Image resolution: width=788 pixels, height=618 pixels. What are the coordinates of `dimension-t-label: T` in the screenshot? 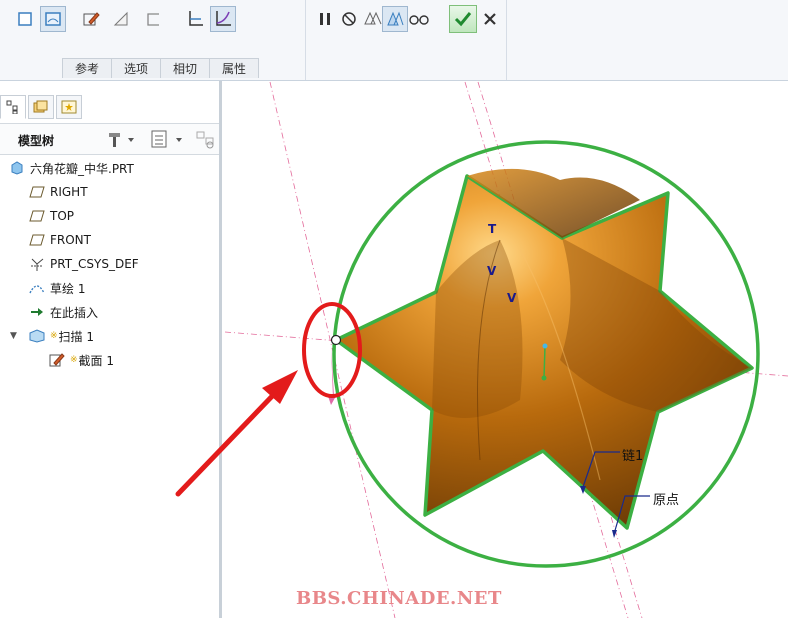 It's located at (492, 229).